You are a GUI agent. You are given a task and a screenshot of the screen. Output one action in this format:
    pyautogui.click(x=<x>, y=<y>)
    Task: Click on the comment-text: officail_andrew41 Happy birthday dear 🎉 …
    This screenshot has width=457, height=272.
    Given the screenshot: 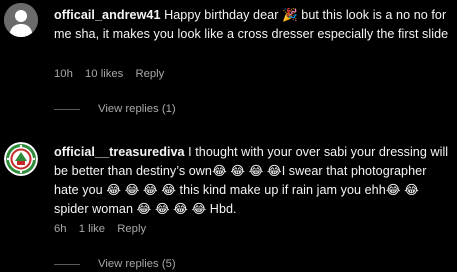 What is the action you would take?
    pyautogui.click(x=254, y=25)
    